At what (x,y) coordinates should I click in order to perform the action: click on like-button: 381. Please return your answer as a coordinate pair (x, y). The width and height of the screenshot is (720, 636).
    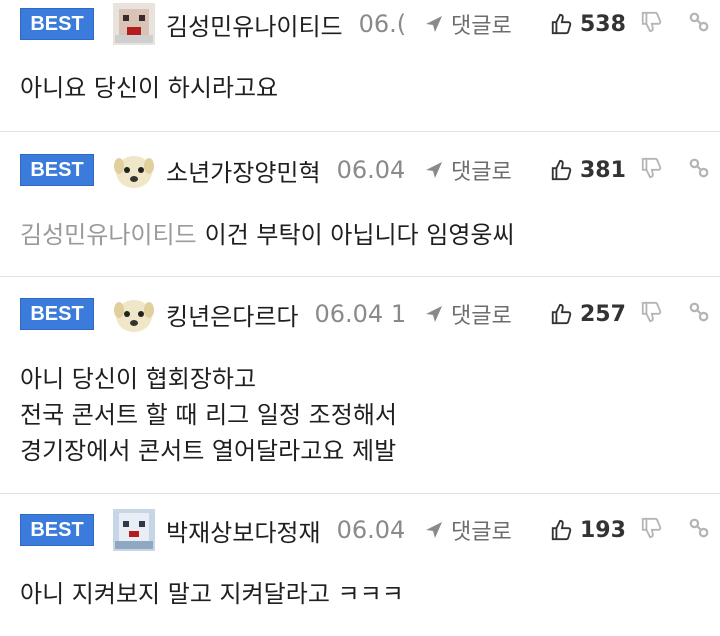
    Looking at the image, I should click on (588, 170).